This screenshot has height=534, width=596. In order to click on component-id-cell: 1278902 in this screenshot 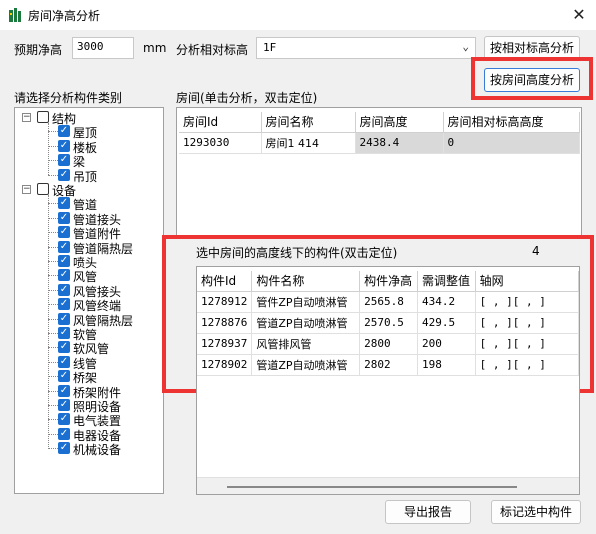, I will do `click(225, 365)`.